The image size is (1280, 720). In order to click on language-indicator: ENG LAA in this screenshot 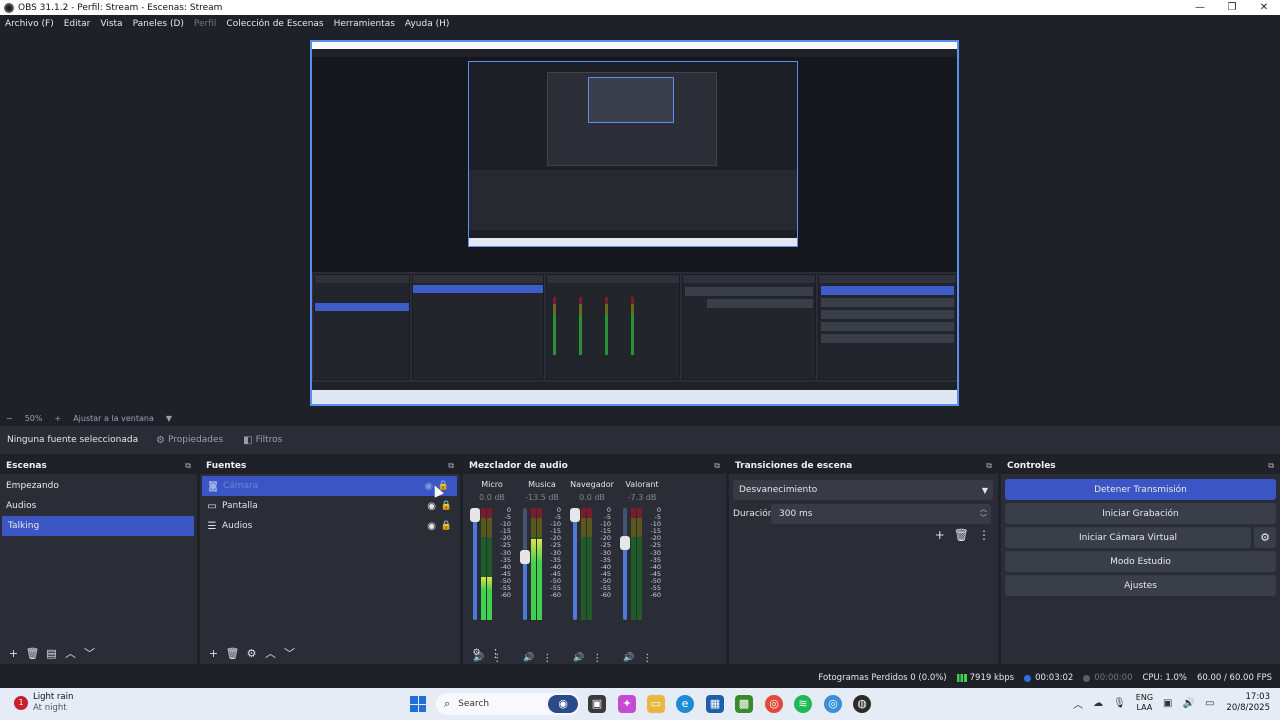, I will do `click(1144, 703)`.